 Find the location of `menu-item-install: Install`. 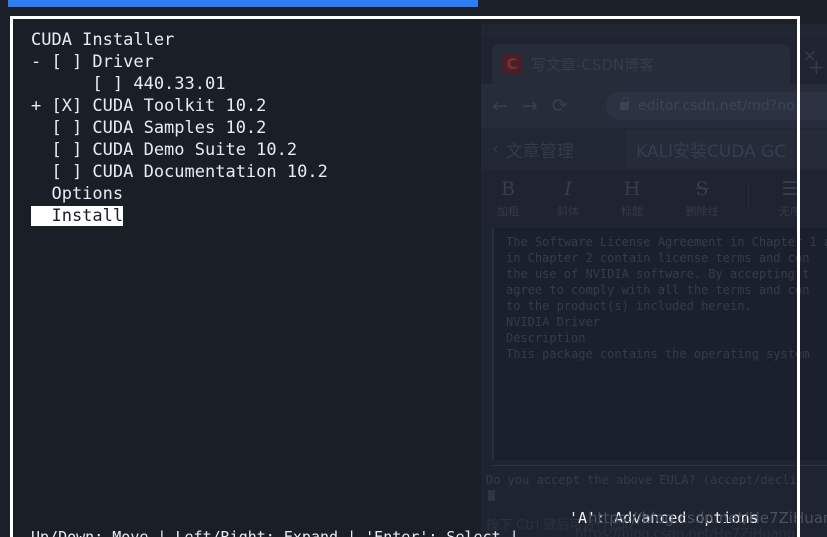

menu-item-install: Install is located at coordinates (251, 216).